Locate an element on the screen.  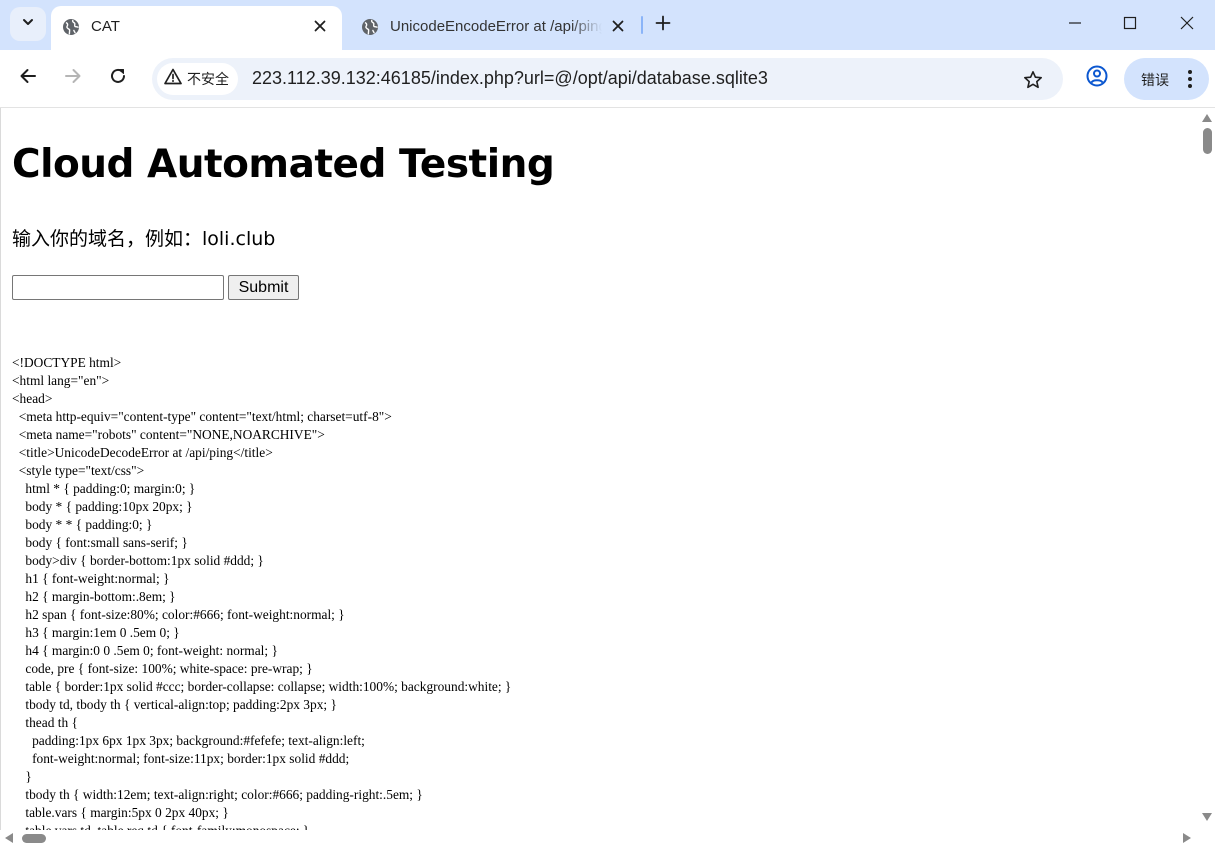
source-line: <!DOCTYPE html> is located at coordinates (67, 362).